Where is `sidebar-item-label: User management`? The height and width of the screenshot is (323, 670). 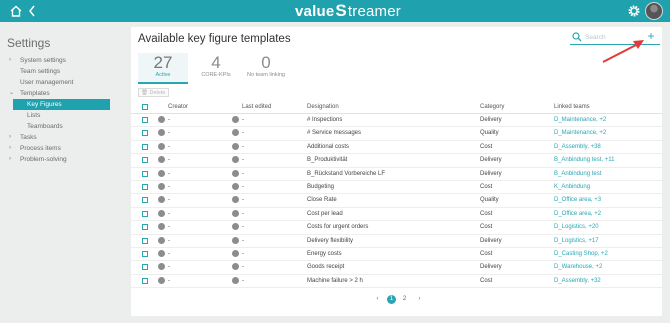
sidebar-item-label: User management is located at coordinates (47, 82).